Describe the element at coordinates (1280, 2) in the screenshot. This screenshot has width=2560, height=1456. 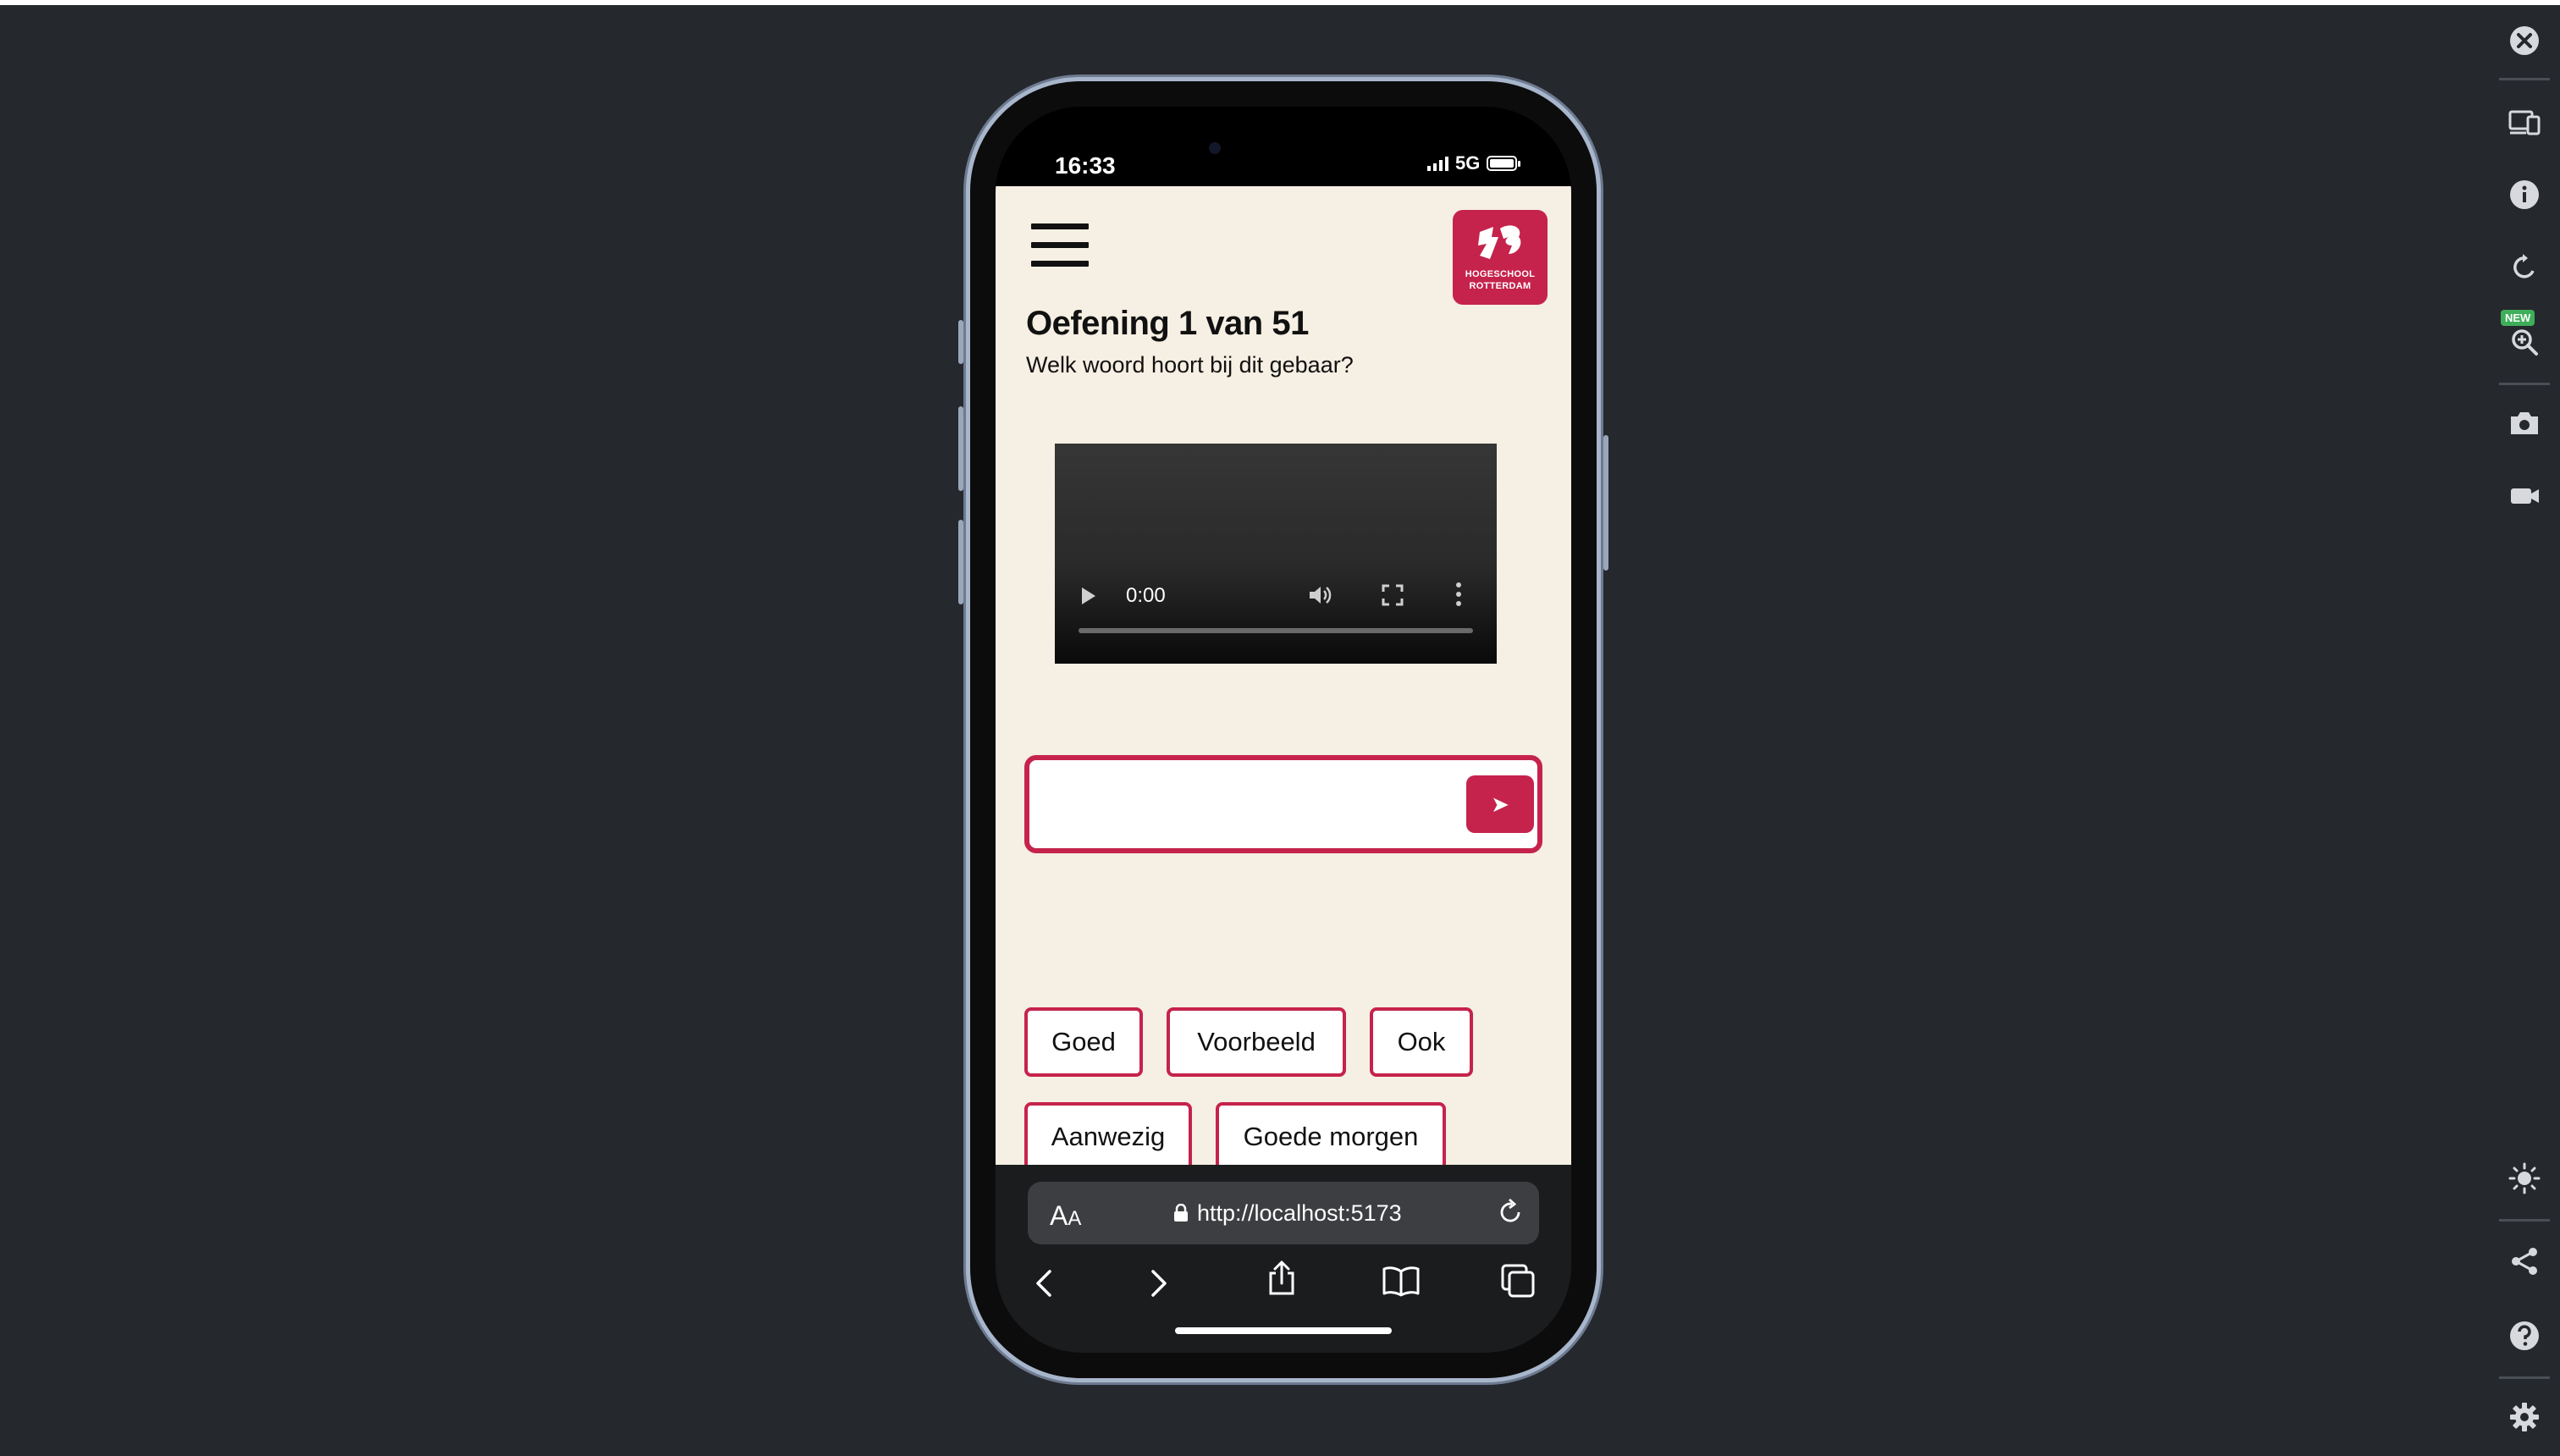
I see `top-edge` at that location.